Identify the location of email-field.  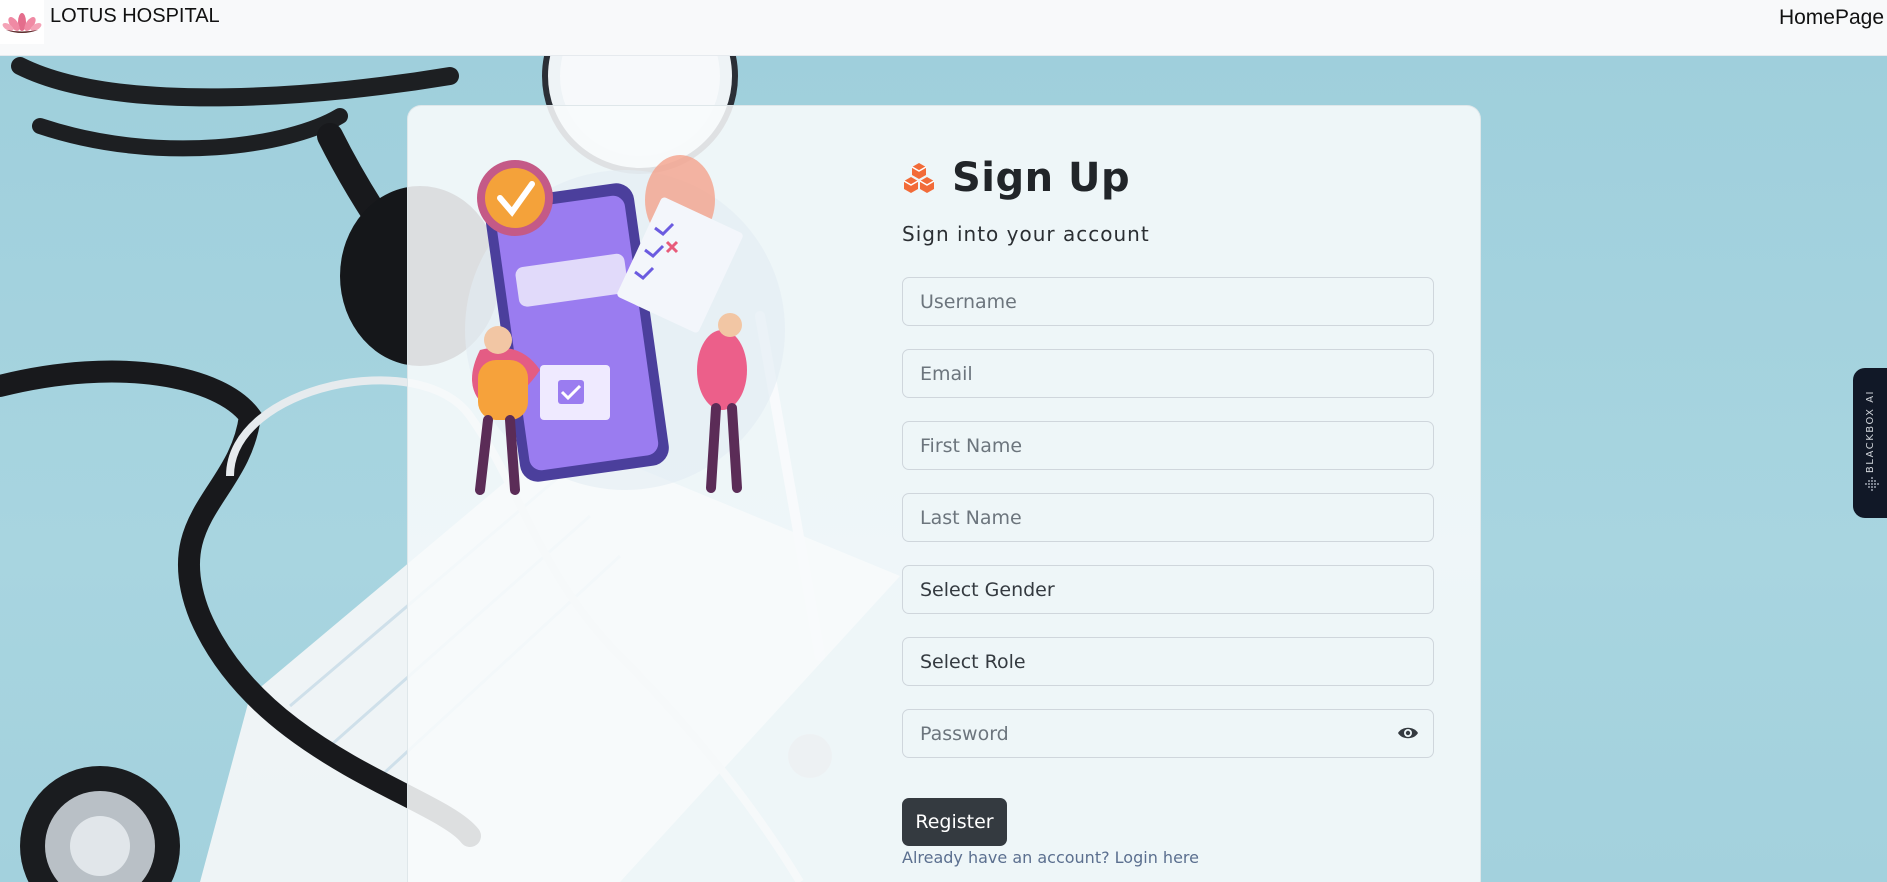
(1168, 373).